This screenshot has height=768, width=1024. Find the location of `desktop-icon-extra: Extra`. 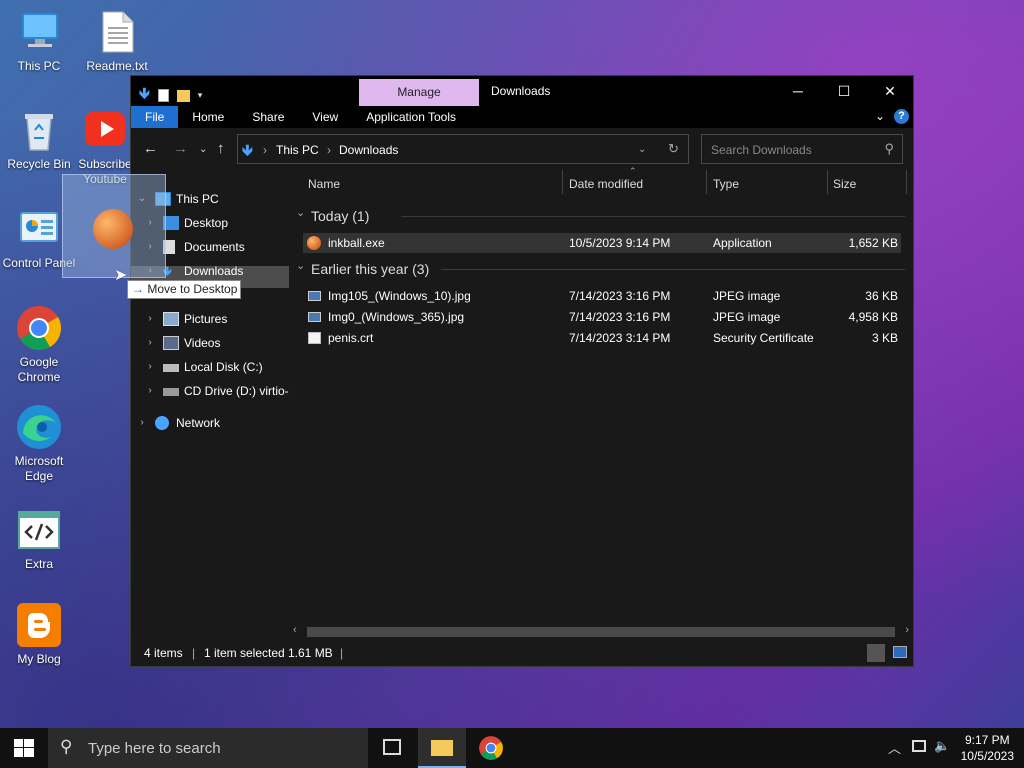

desktop-icon-extra: Extra is located at coordinates (39, 539).